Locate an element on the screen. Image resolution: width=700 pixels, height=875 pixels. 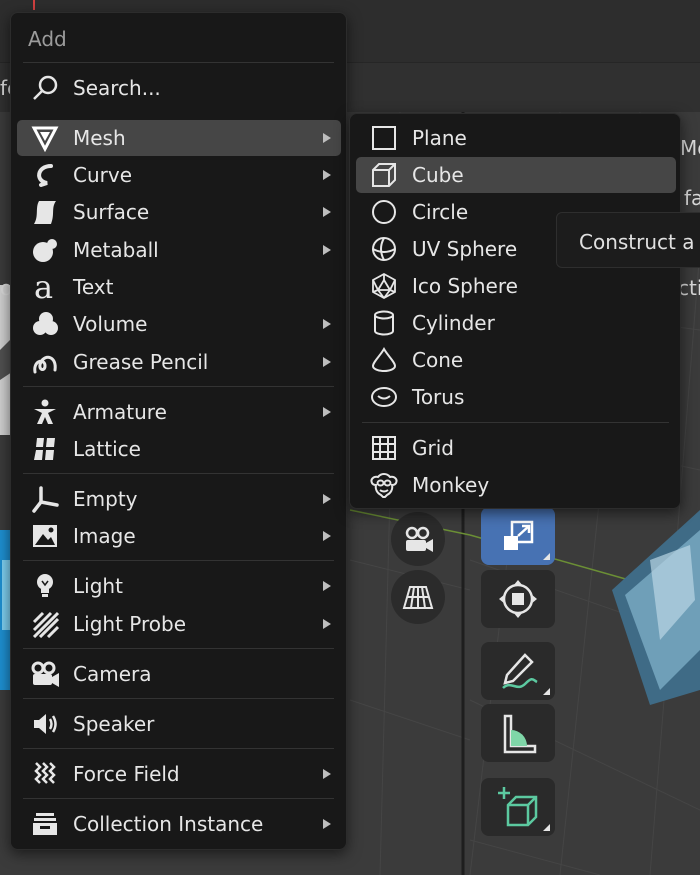
cone-icon is located at coordinates (384, 360).